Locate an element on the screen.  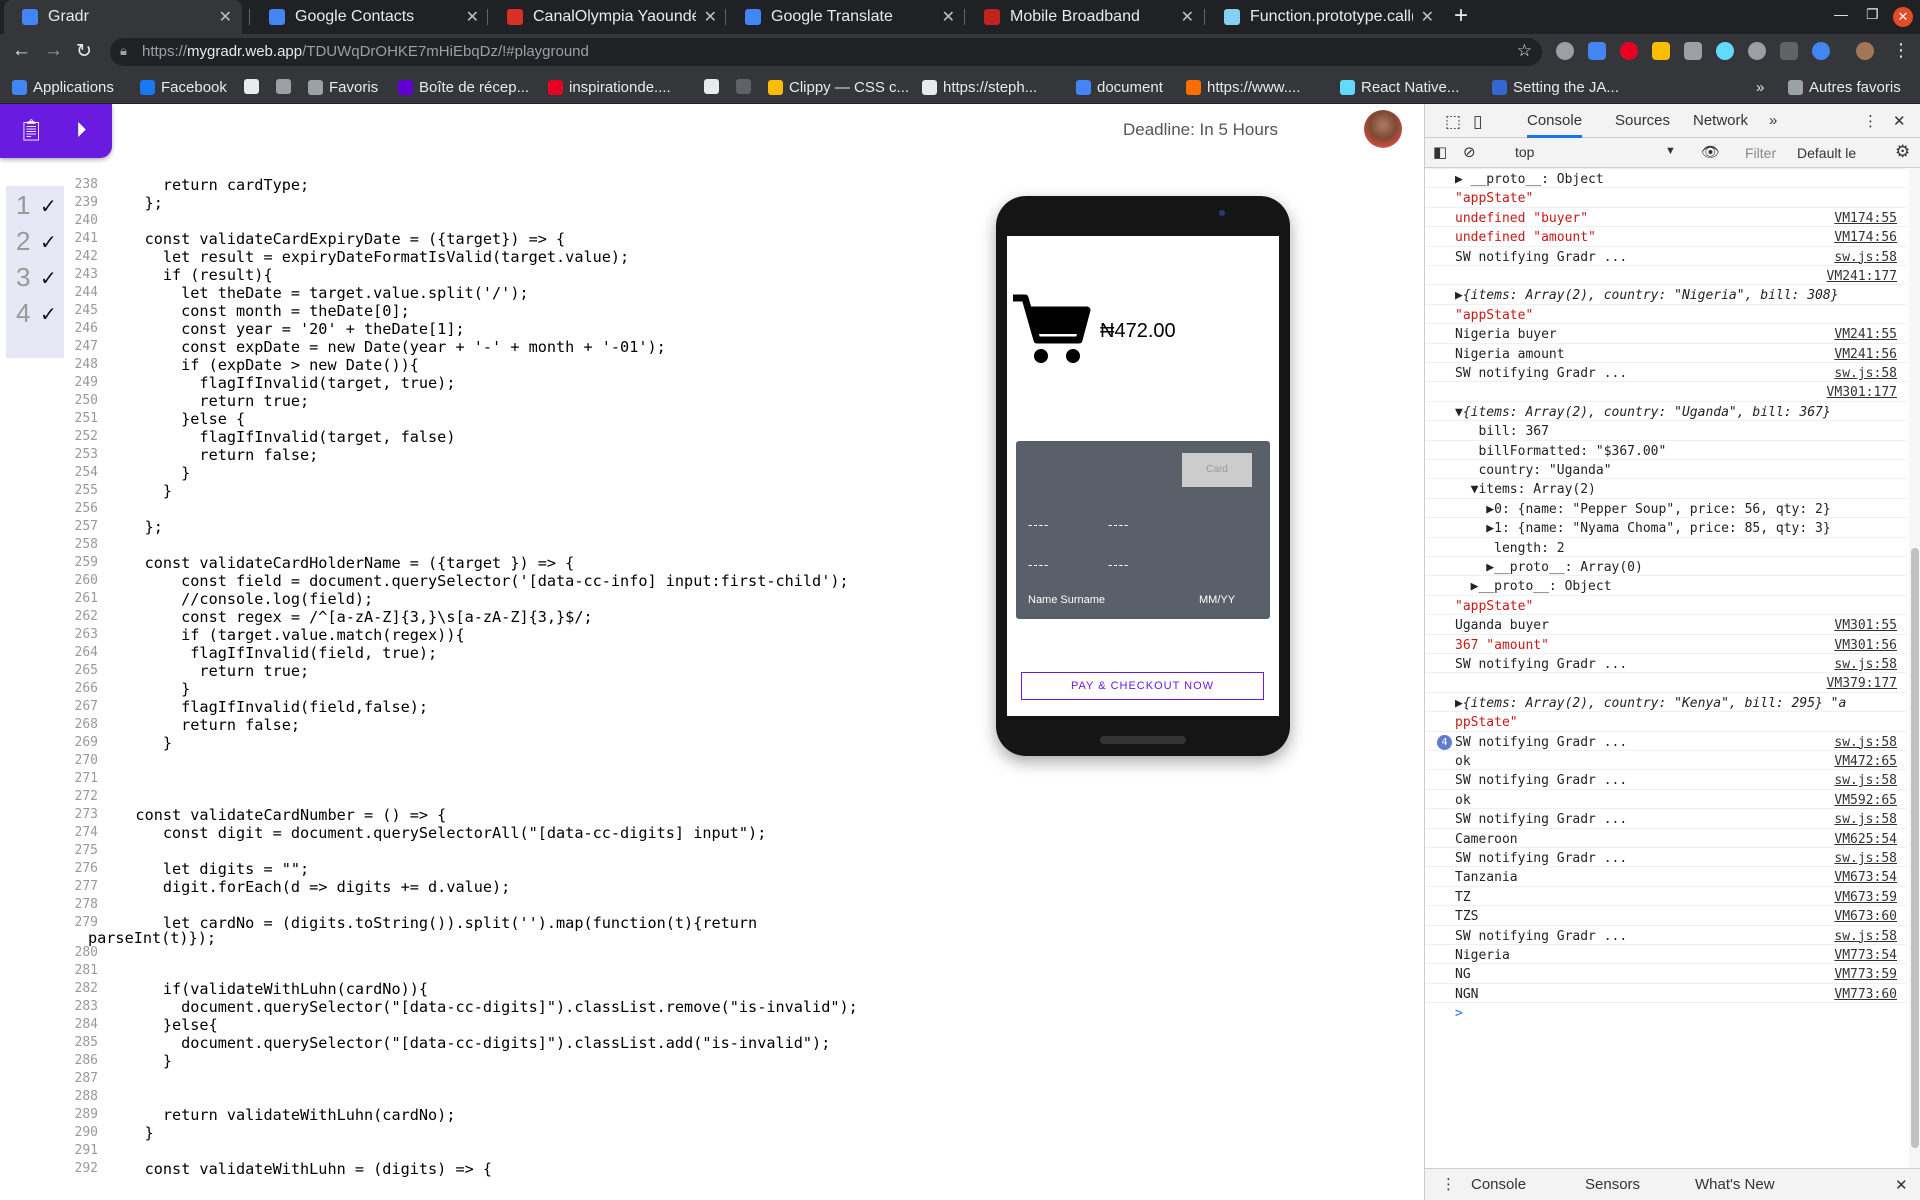
console-source-link: VM379:177 is located at coordinates (1862, 683).